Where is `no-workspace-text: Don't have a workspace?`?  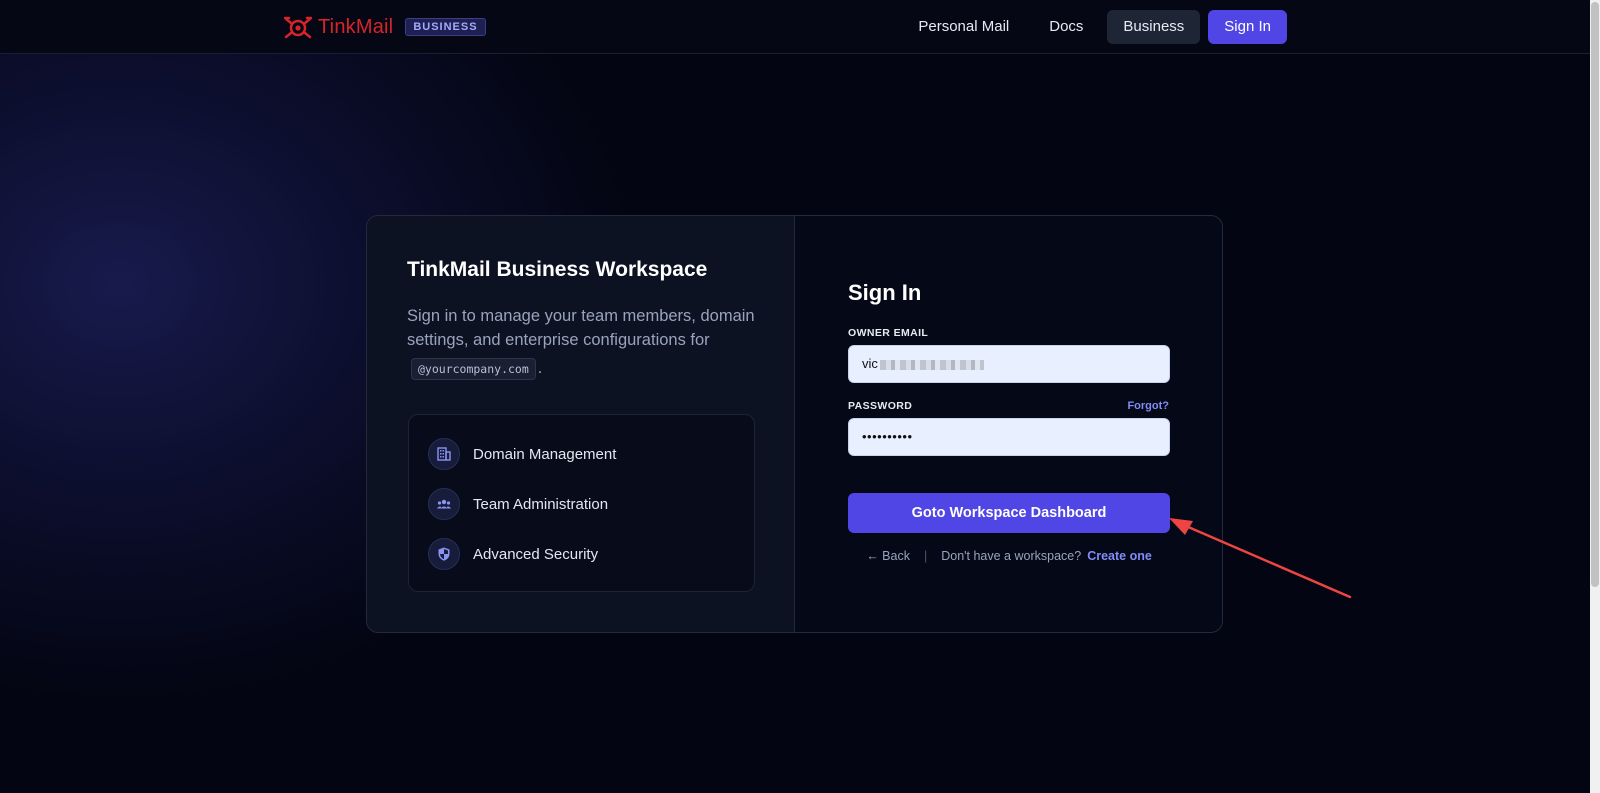 no-workspace-text: Don't have a workspace? is located at coordinates (1011, 556).